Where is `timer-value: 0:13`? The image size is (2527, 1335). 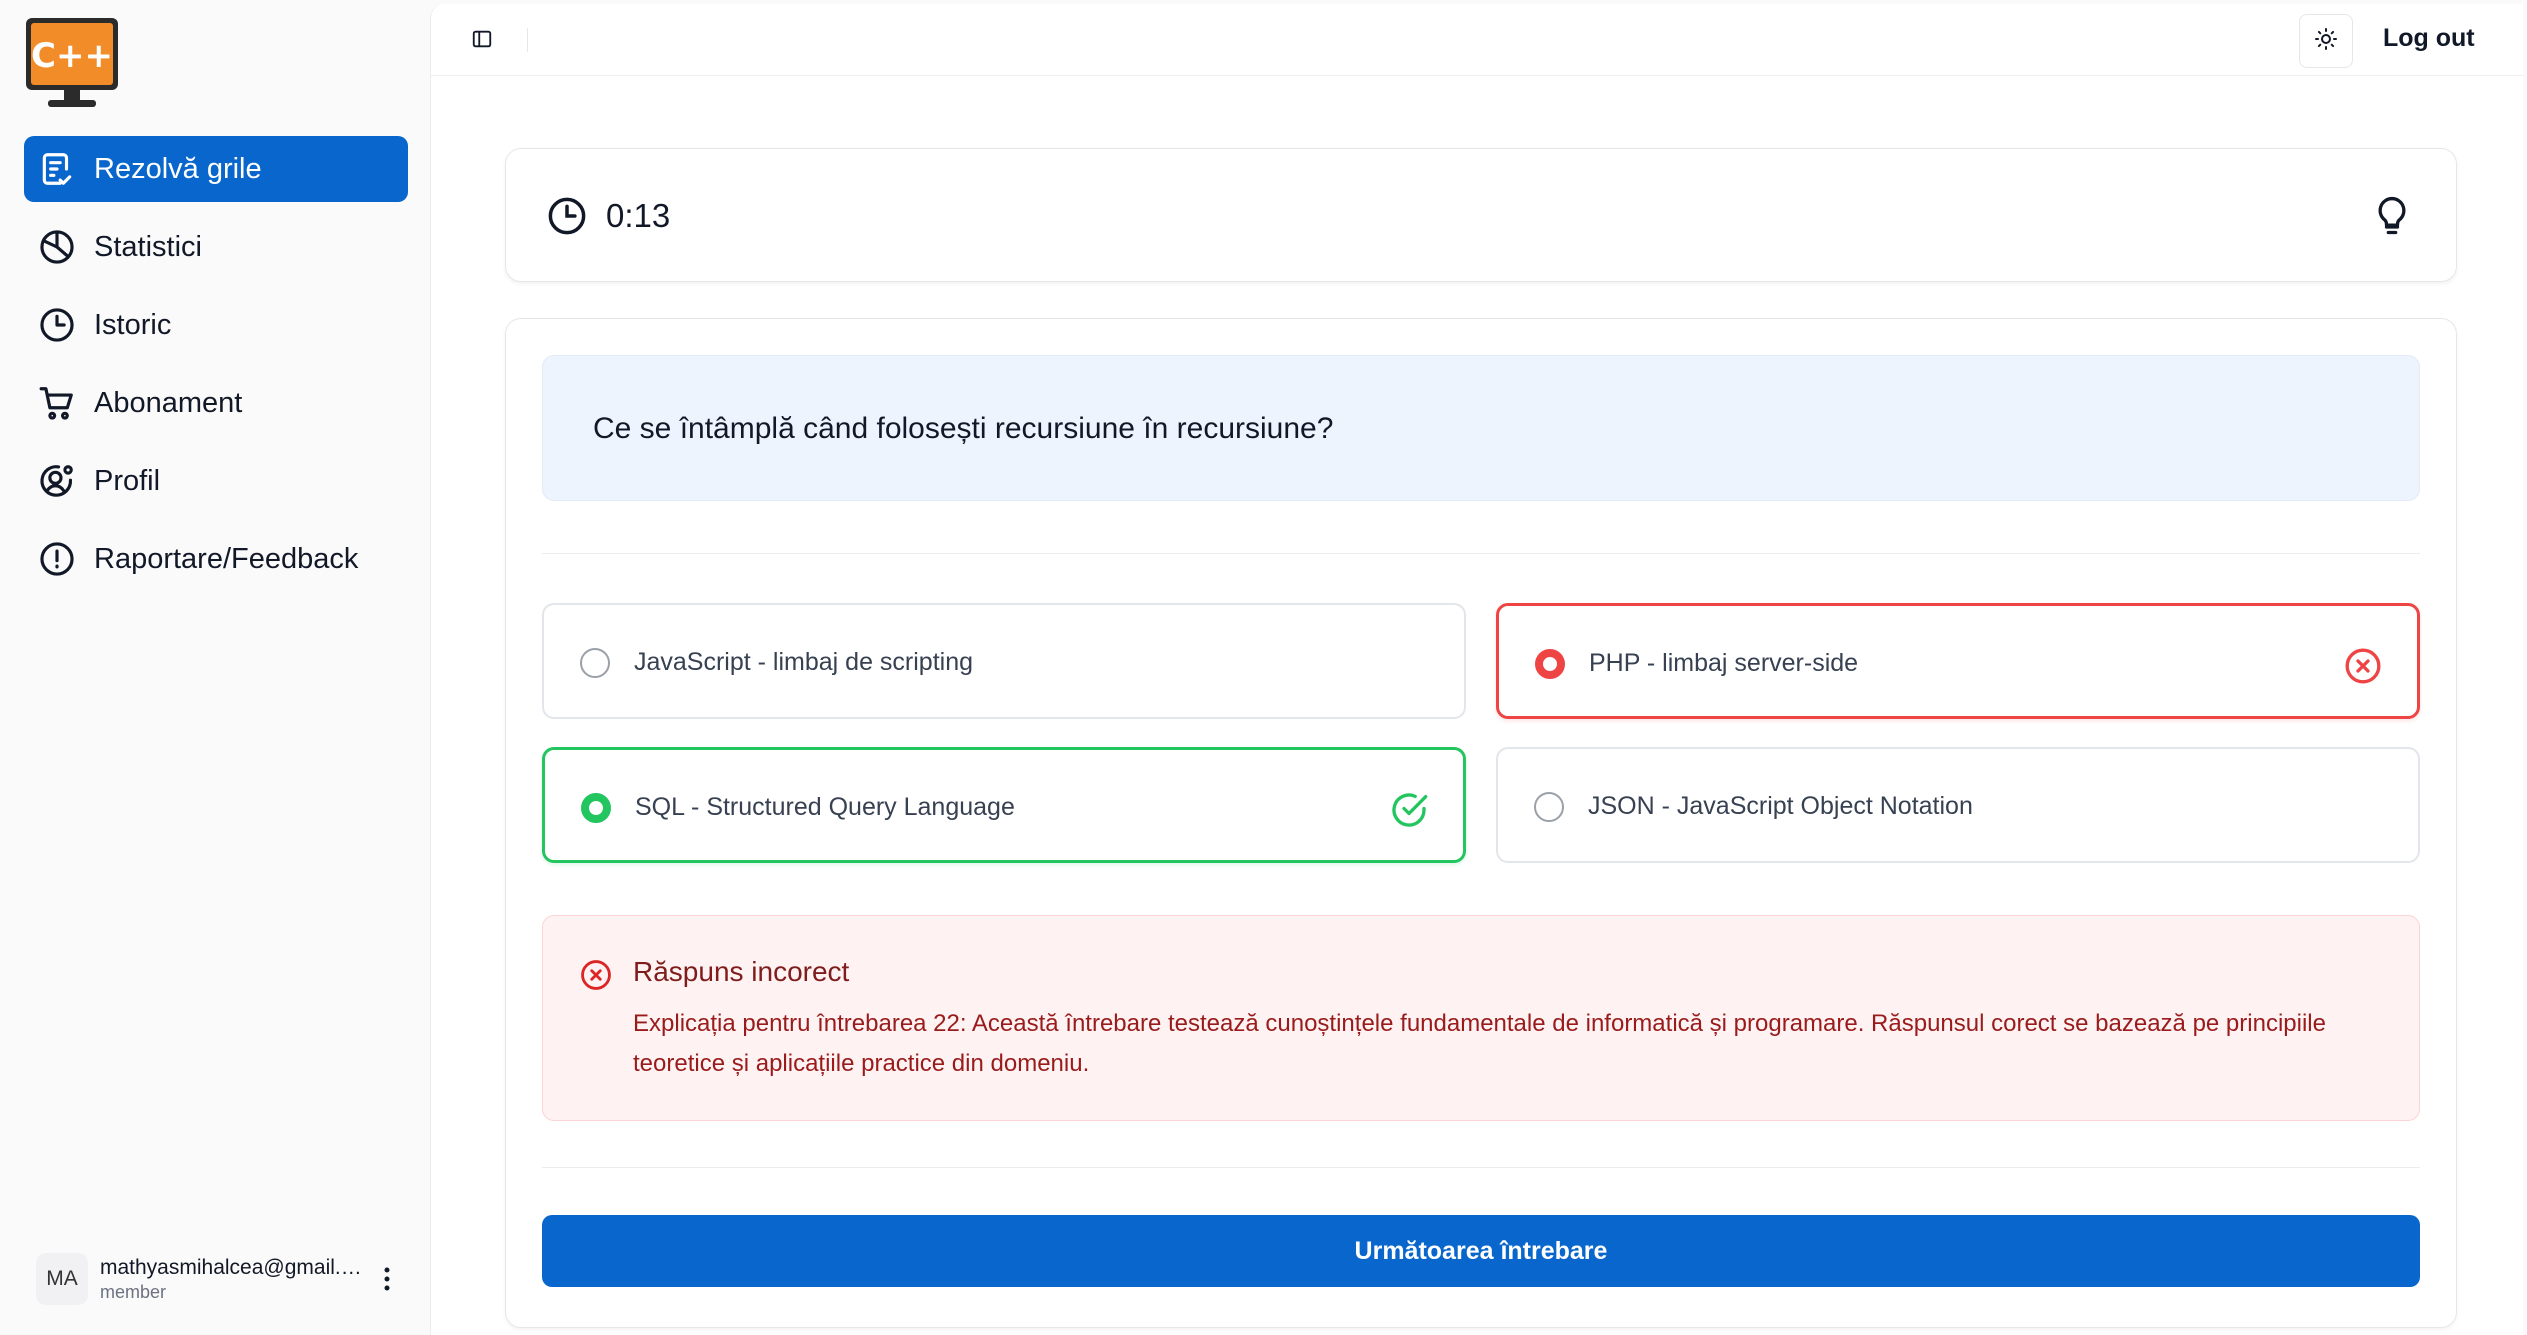 timer-value: 0:13 is located at coordinates (638, 215).